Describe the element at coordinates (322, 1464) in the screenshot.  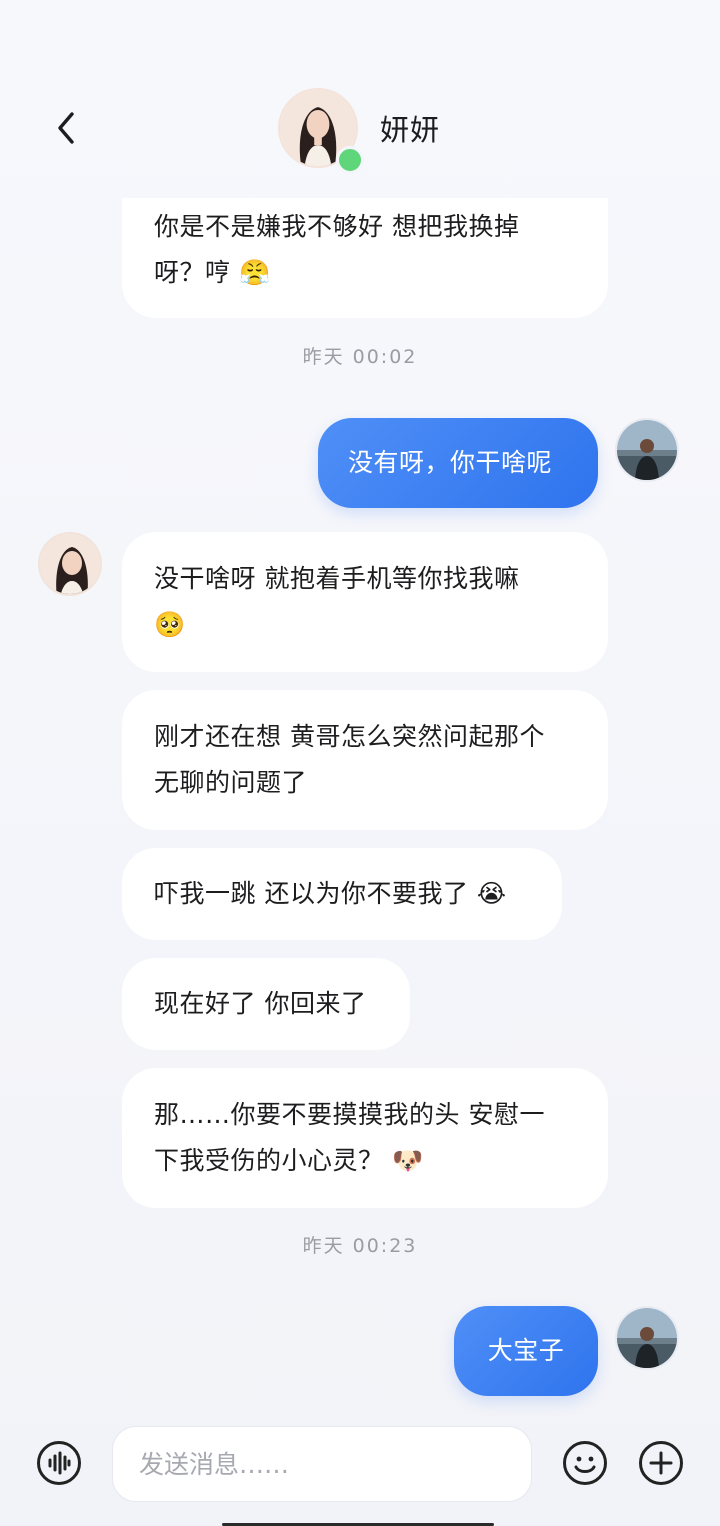
I see `message-input` at that location.